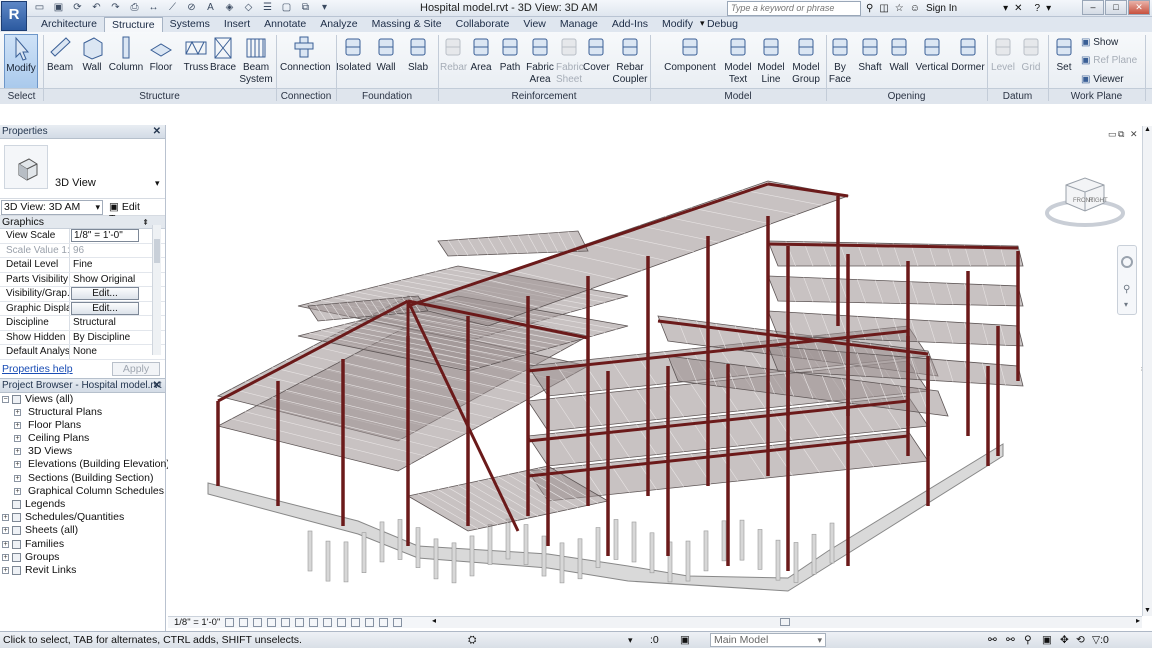  What do you see at coordinates (992, 640) in the screenshot?
I see `select-links-icon: ⚯` at bounding box center [992, 640].